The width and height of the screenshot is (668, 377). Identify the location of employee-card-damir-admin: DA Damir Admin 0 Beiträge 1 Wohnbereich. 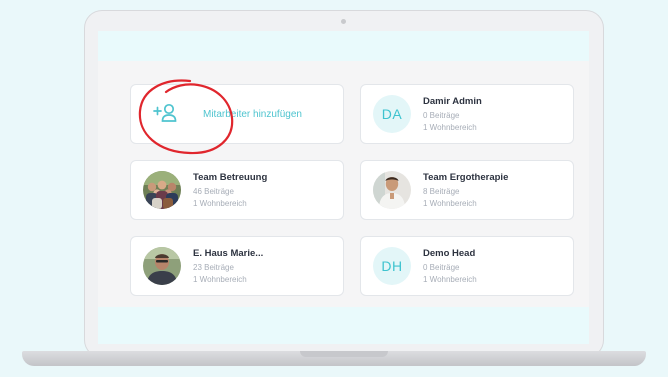
(467, 114).